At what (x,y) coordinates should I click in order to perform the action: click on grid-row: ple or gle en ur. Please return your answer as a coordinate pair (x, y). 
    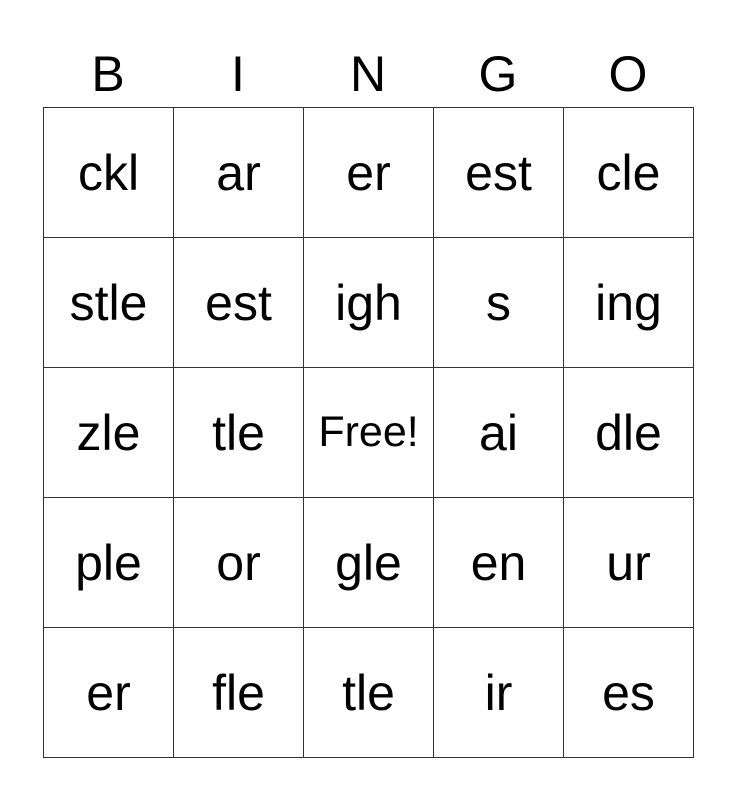
    Looking at the image, I should click on (368, 562).